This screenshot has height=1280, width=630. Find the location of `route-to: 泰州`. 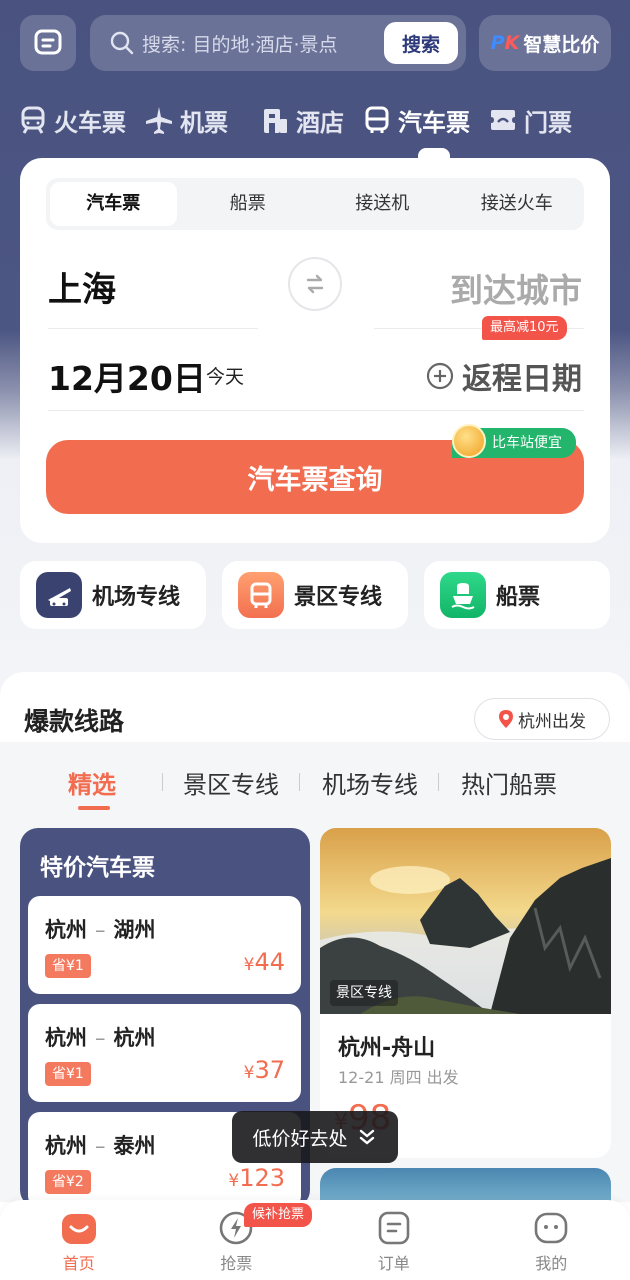

route-to: 泰州 is located at coordinates (134, 1146).